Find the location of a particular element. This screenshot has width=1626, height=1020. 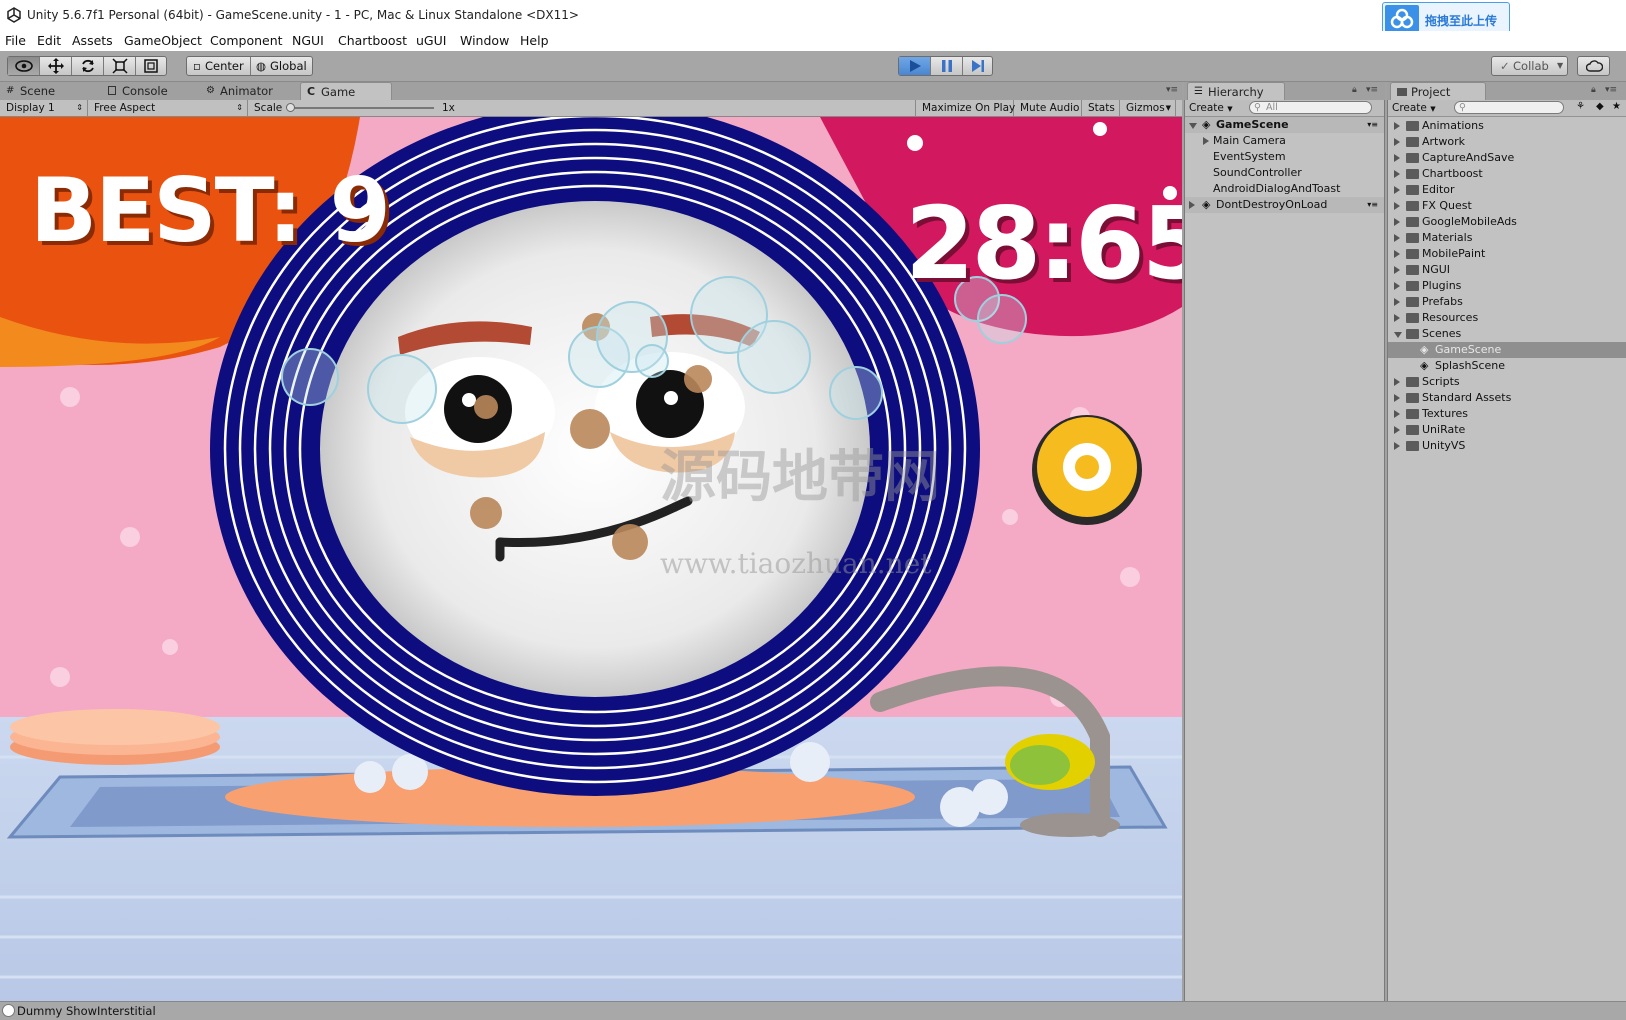

play-button is located at coordinates (915, 66).